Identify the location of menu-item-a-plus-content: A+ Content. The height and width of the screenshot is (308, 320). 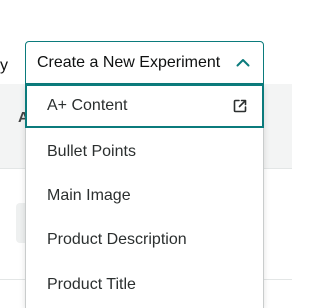
(144, 106).